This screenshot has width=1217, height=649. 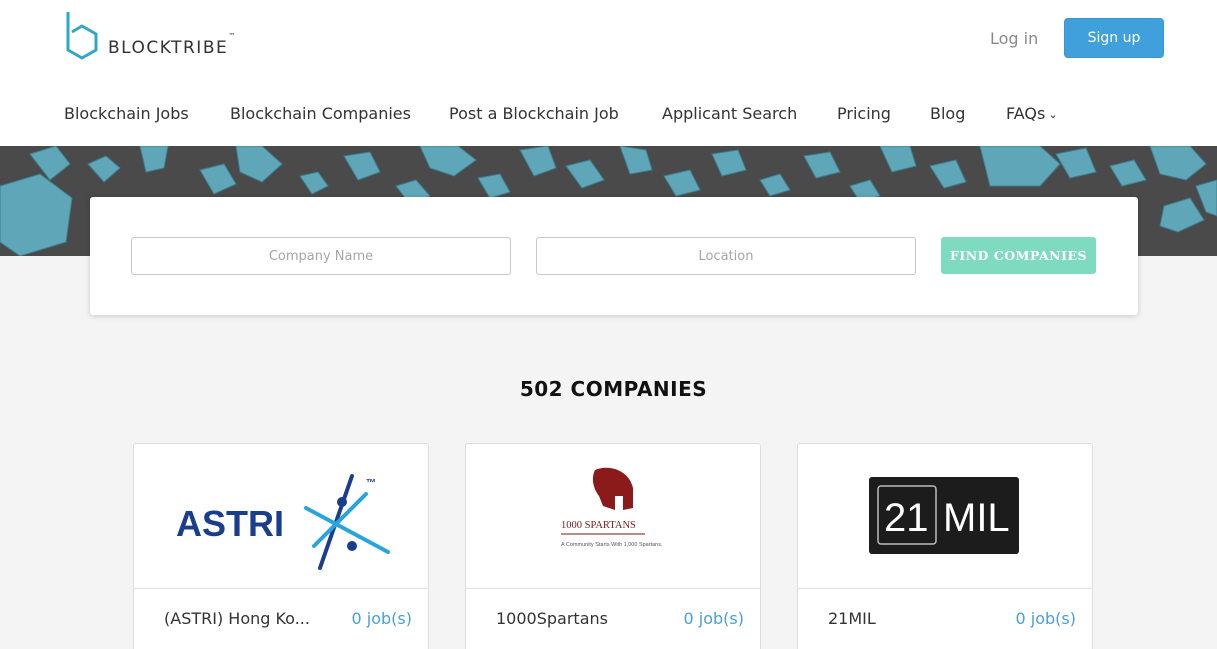 What do you see at coordinates (82, 36) in the screenshot?
I see `blocktribe-logo-icon` at bounding box center [82, 36].